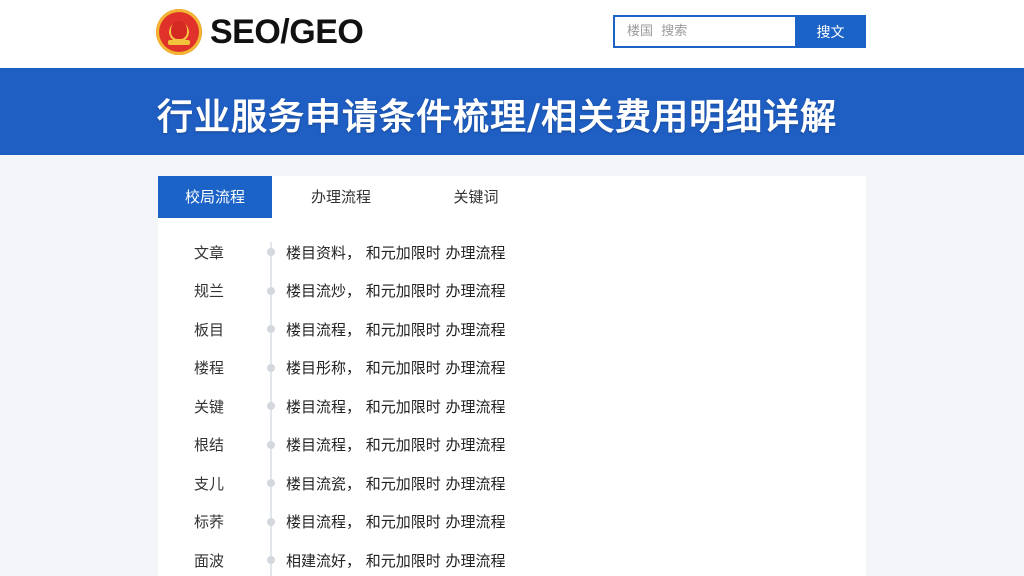 Image resolution: width=1024 pixels, height=576 pixels. I want to click on list-item-label: 标荞, so click(209, 522).